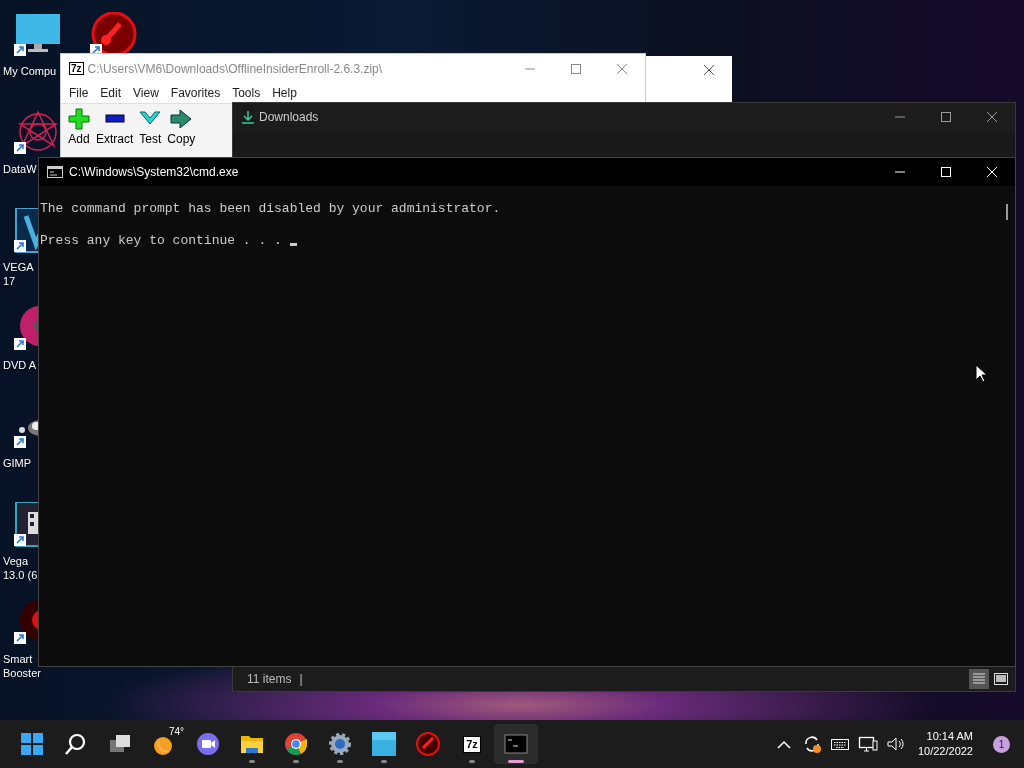 The image size is (1024, 768). What do you see at coordinates (949, 736) in the screenshot?
I see `clock-time: 10:14 AM` at bounding box center [949, 736].